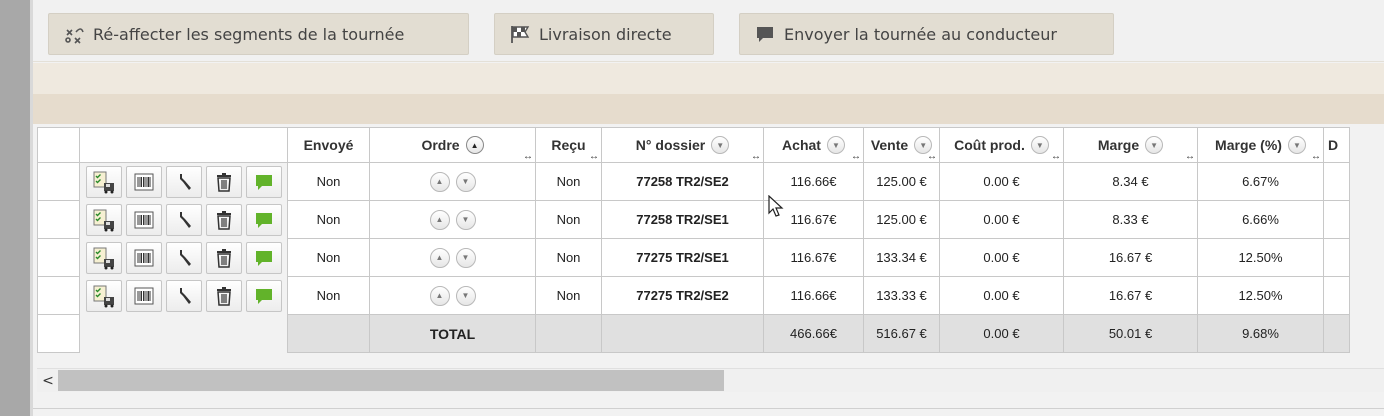 The image size is (1384, 416). What do you see at coordinates (48, 381) in the screenshot?
I see `scroll-left-icon: <` at bounding box center [48, 381].